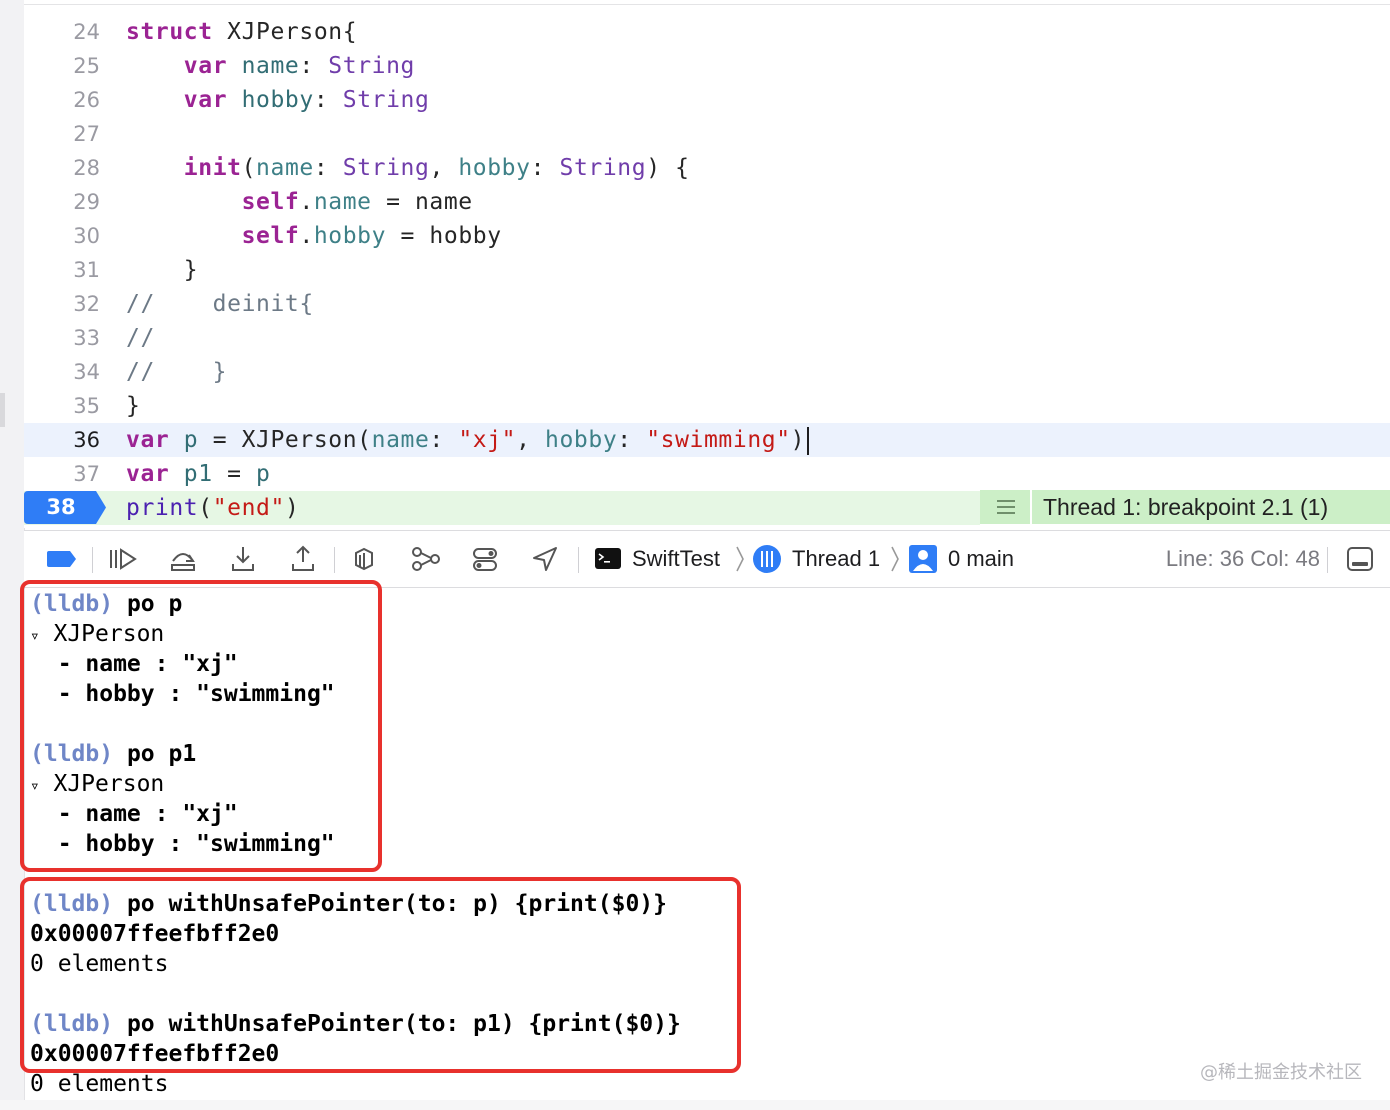 The height and width of the screenshot is (1110, 1390). Describe the element at coordinates (62, 236) in the screenshot. I see `line-number: 30` at that location.